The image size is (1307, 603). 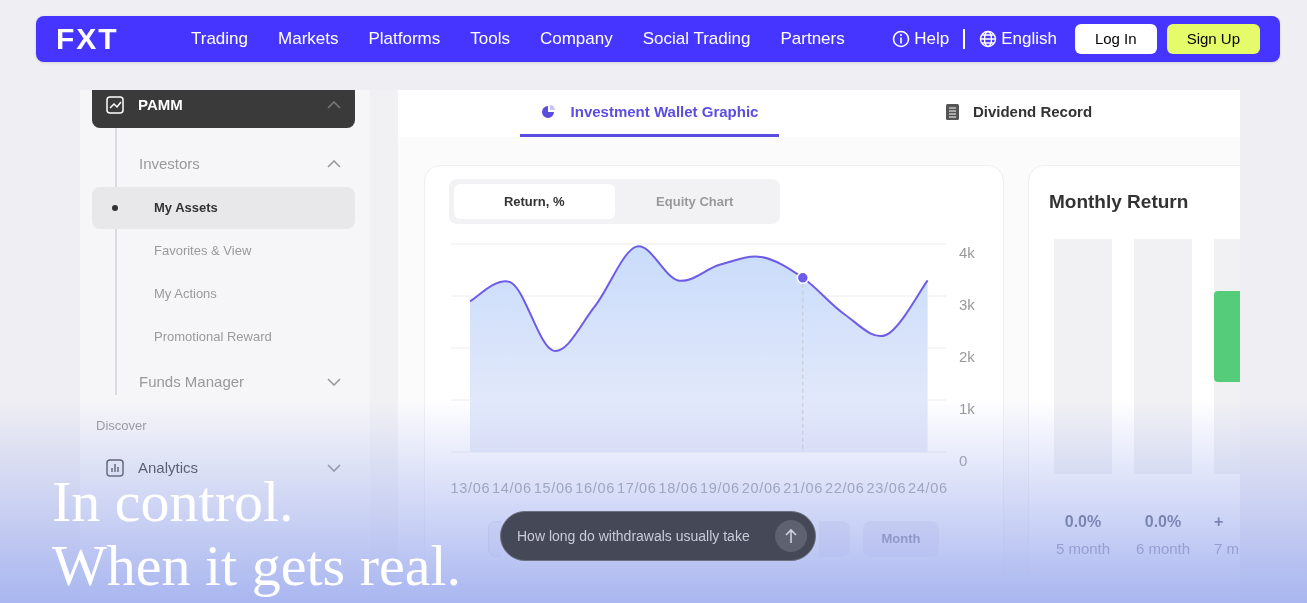 What do you see at coordinates (812, 39) in the screenshot?
I see `nav-link: Partners` at bounding box center [812, 39].